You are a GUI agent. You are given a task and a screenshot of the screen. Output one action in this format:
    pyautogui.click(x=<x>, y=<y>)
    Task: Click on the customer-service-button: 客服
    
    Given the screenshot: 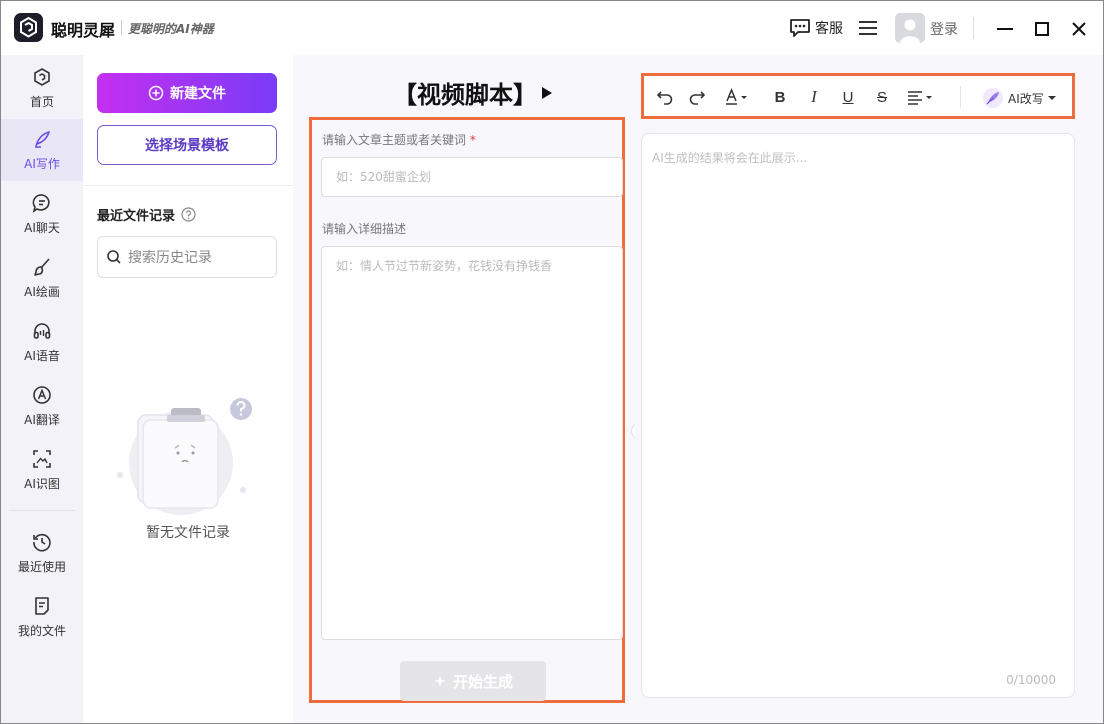 What is the action you would take?
    pyautogui.click(x=816, y=28)
    